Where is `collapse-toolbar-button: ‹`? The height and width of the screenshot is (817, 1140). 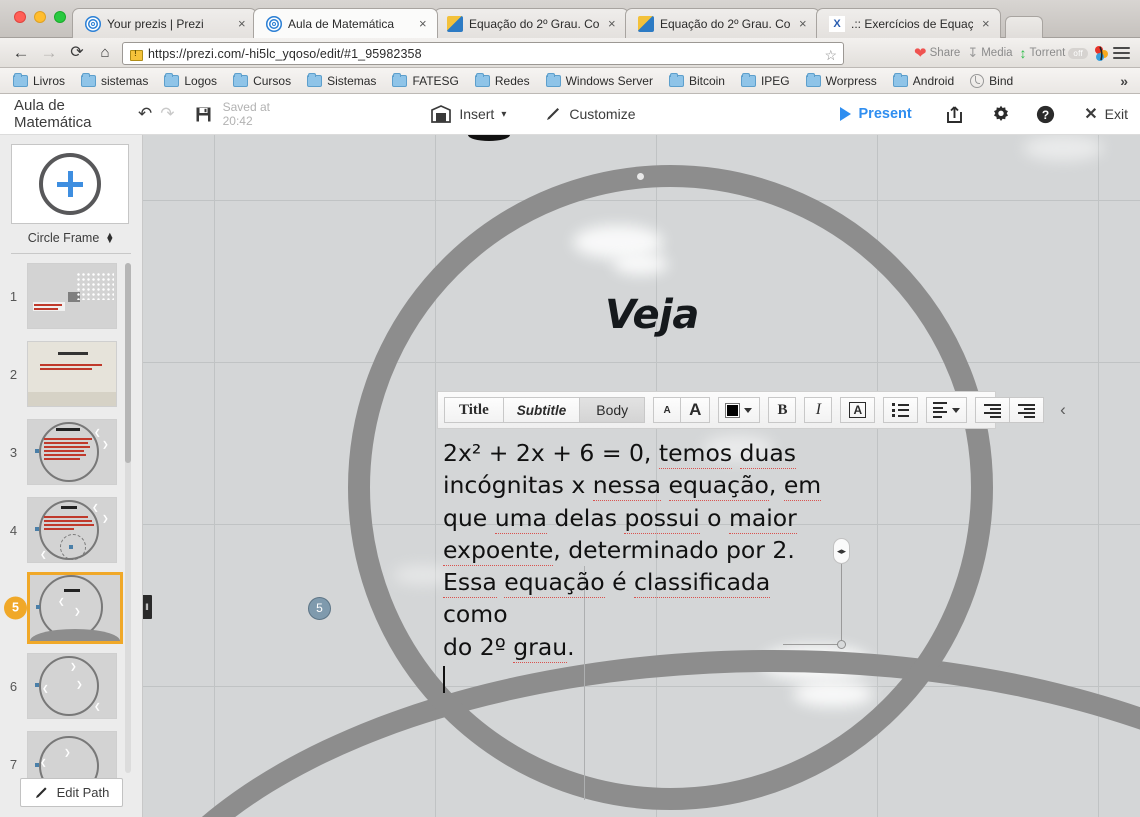 collapse-toolbar-button: ‹ is located at coordinates (1063, 410).